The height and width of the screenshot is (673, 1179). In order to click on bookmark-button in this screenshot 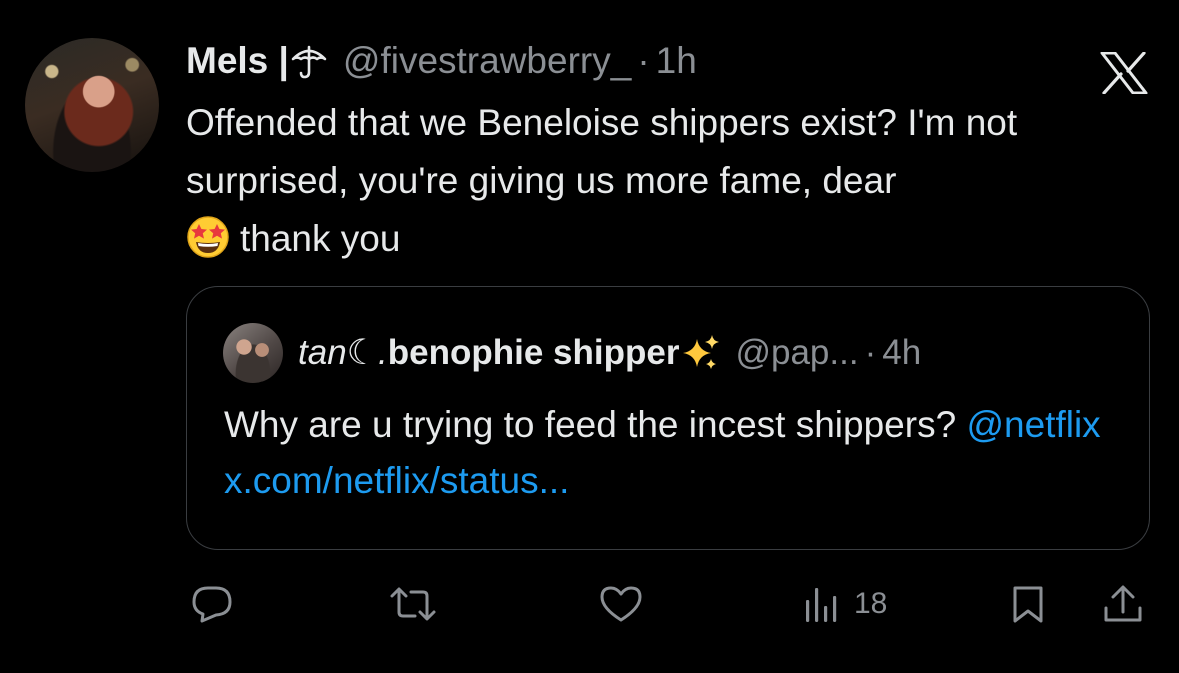, I will do `click(1028, 604)`.